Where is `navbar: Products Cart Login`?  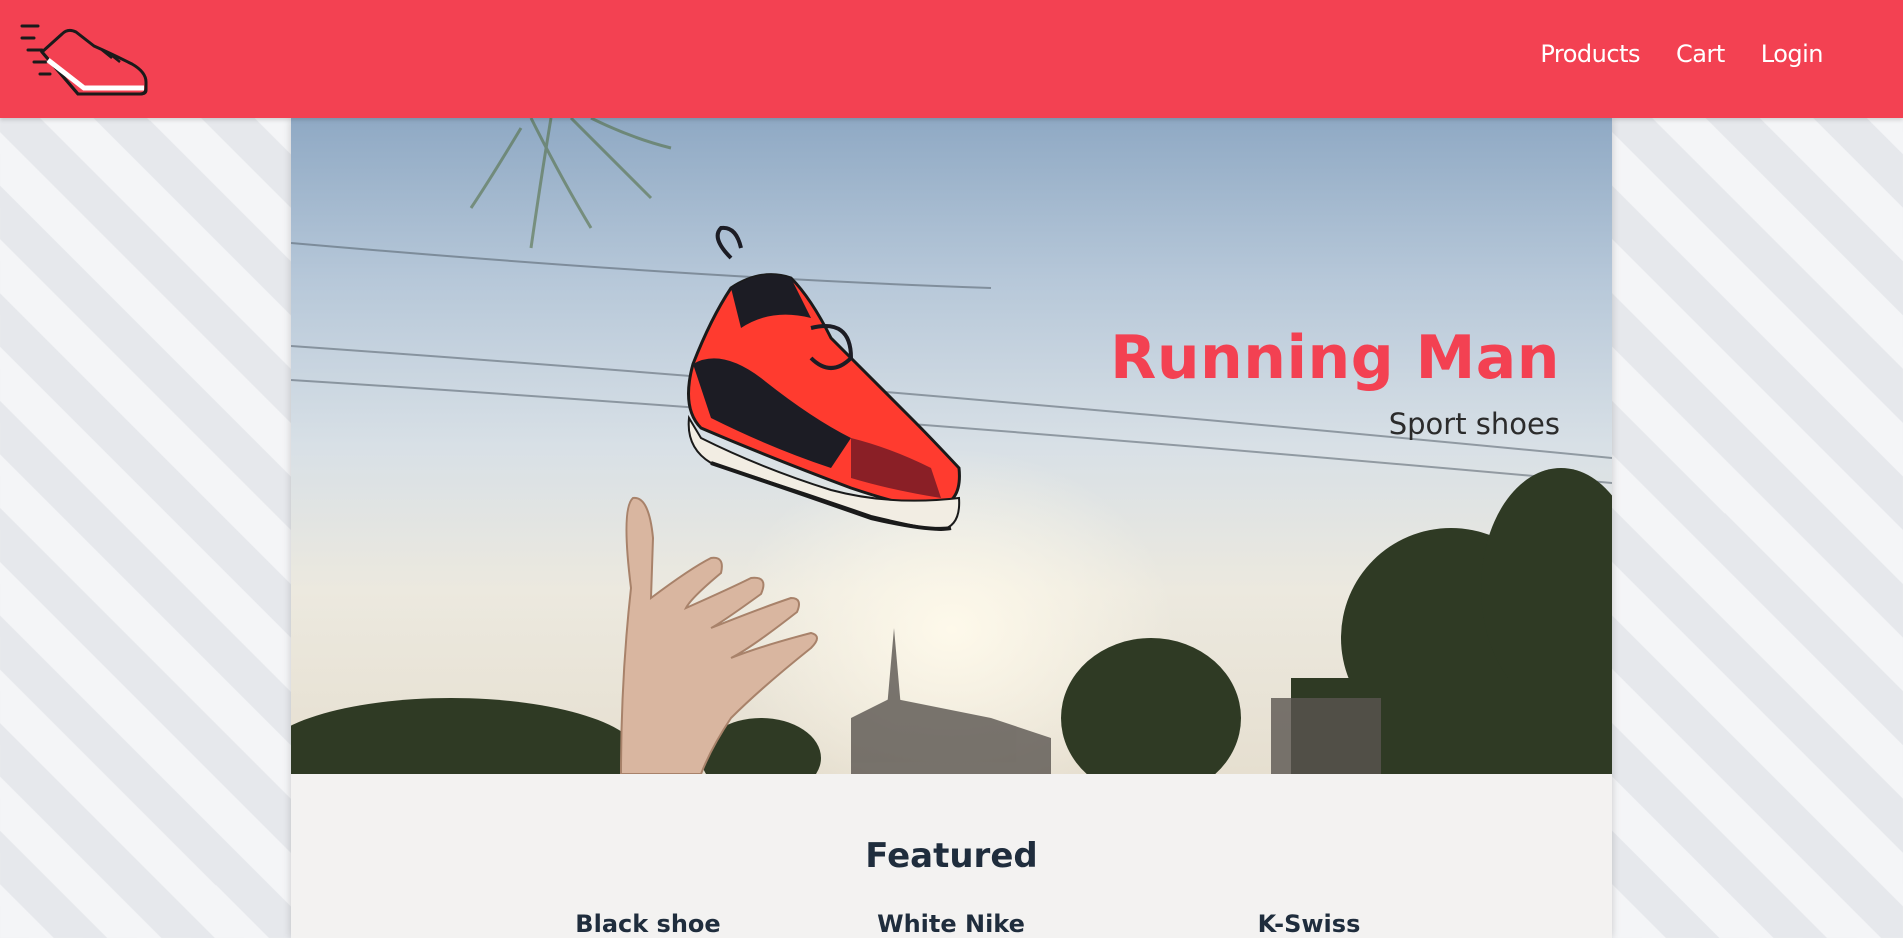 navbar: Products Cart Login is located at coordinates (951, 59).